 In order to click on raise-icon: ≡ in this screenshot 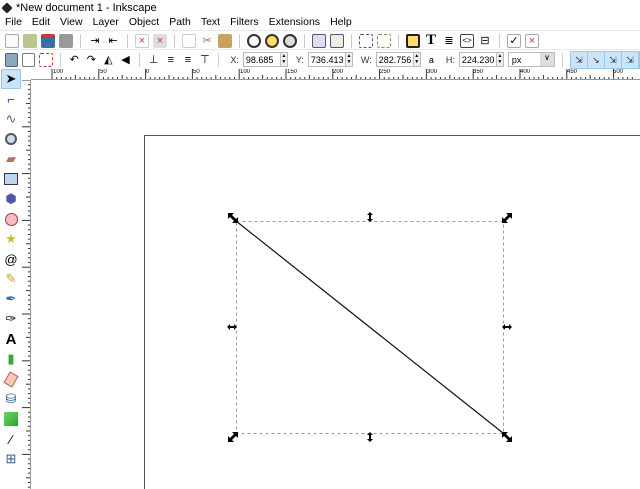, I will do `click(170, 60)`.